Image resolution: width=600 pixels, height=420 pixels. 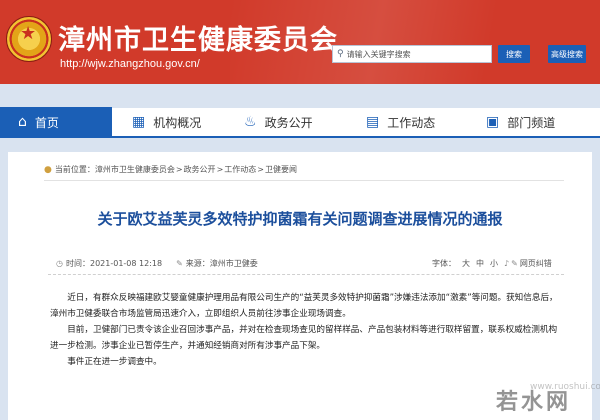 I want to click on nav-item-departments: ▣ 部门频道, so click(x=520, y=122).